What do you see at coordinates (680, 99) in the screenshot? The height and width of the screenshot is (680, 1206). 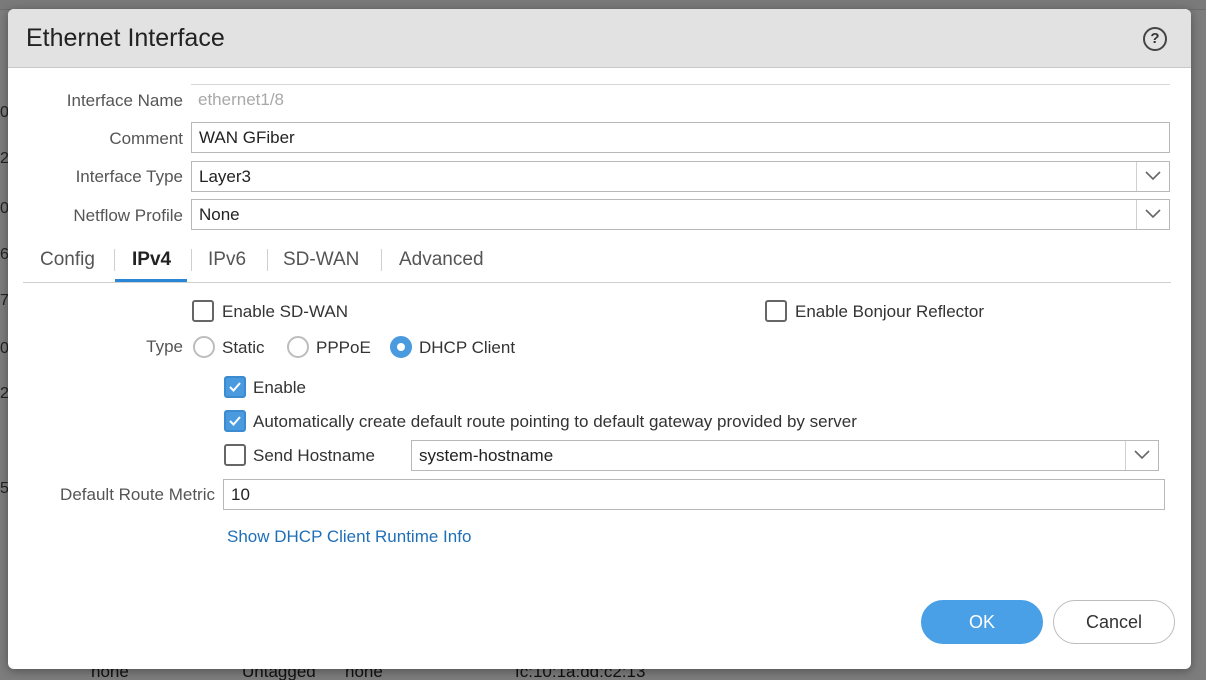 I see `interface-name-field: ethernet1/8` at bounding box center [680, 99].